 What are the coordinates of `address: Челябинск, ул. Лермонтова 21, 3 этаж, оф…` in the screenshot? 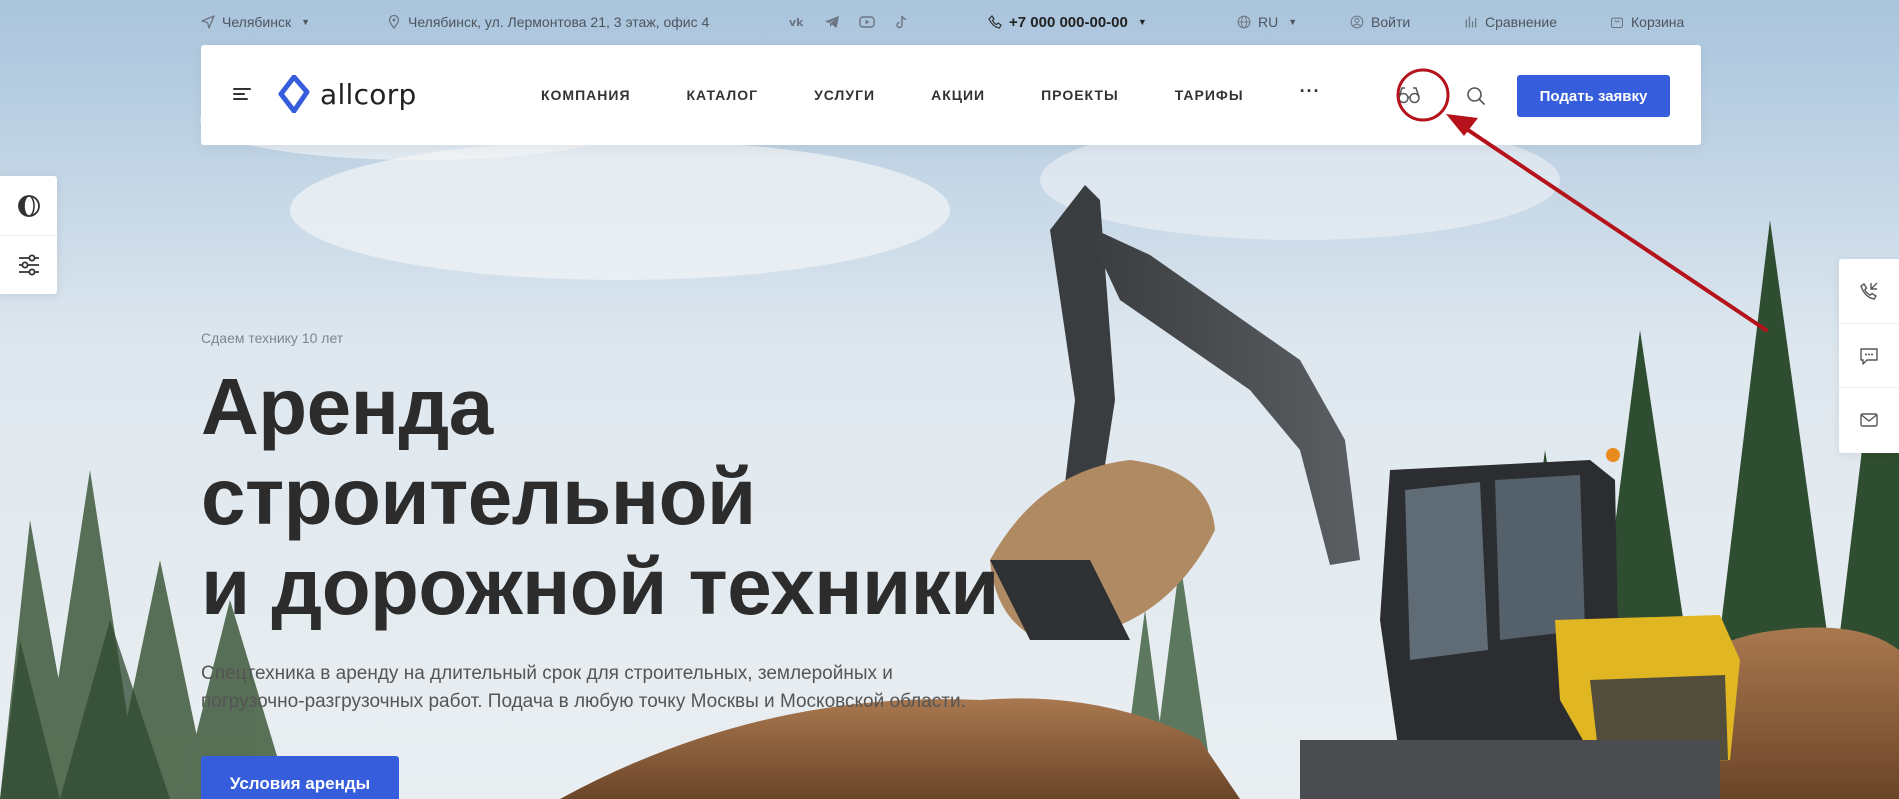 It's located at (548, 22).